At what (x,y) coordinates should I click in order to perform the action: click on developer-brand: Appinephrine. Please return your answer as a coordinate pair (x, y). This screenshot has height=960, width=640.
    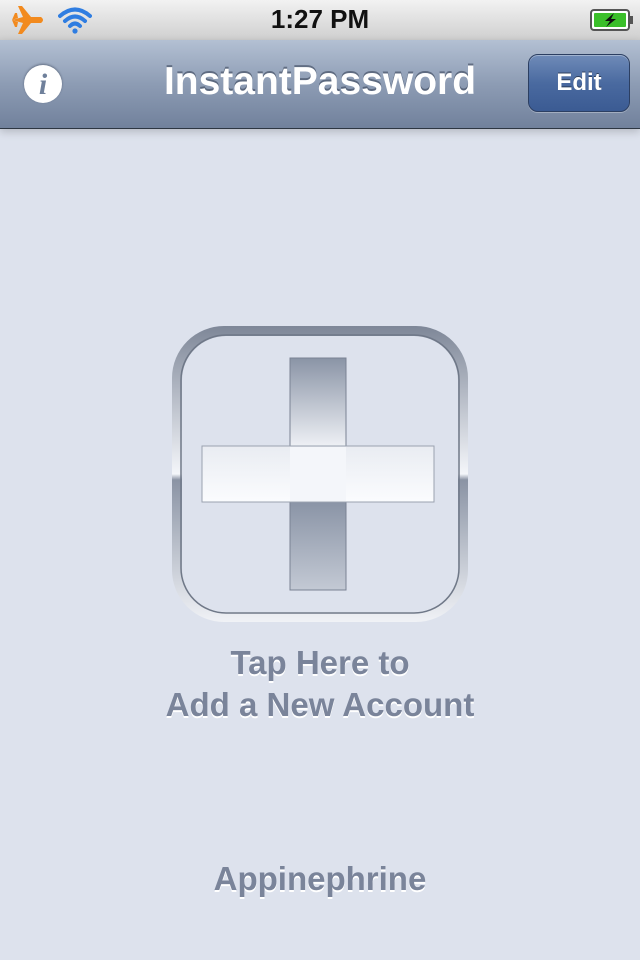
    Looking at the image, I should click on (320, 878).